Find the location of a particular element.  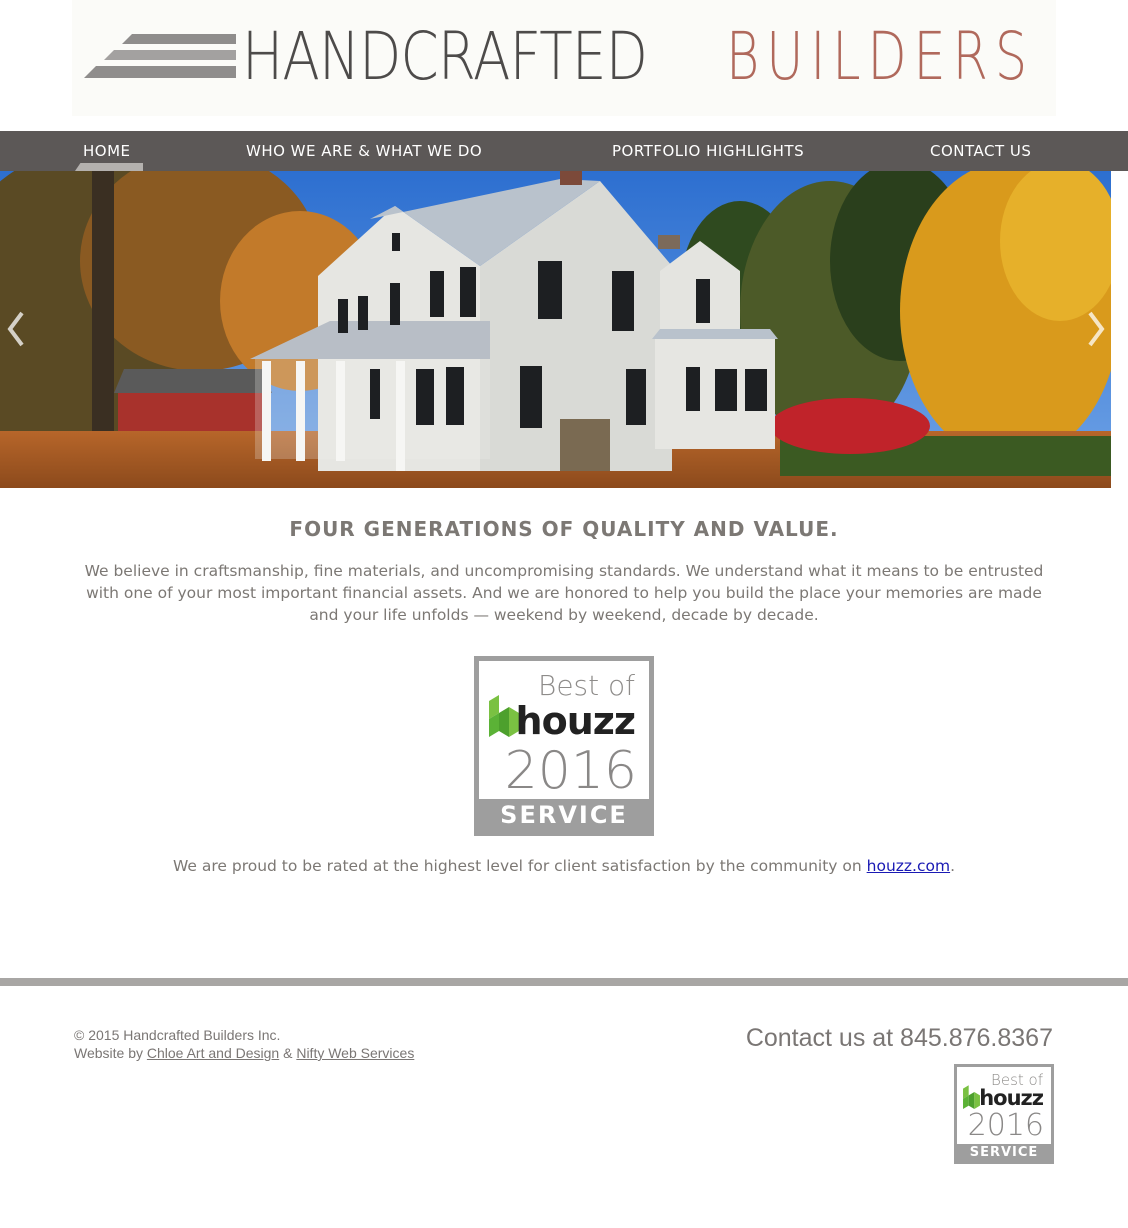

nav-item-portfolio: PORTFOLIO HIGHLIGHTS is located at coordinates (708, 151).